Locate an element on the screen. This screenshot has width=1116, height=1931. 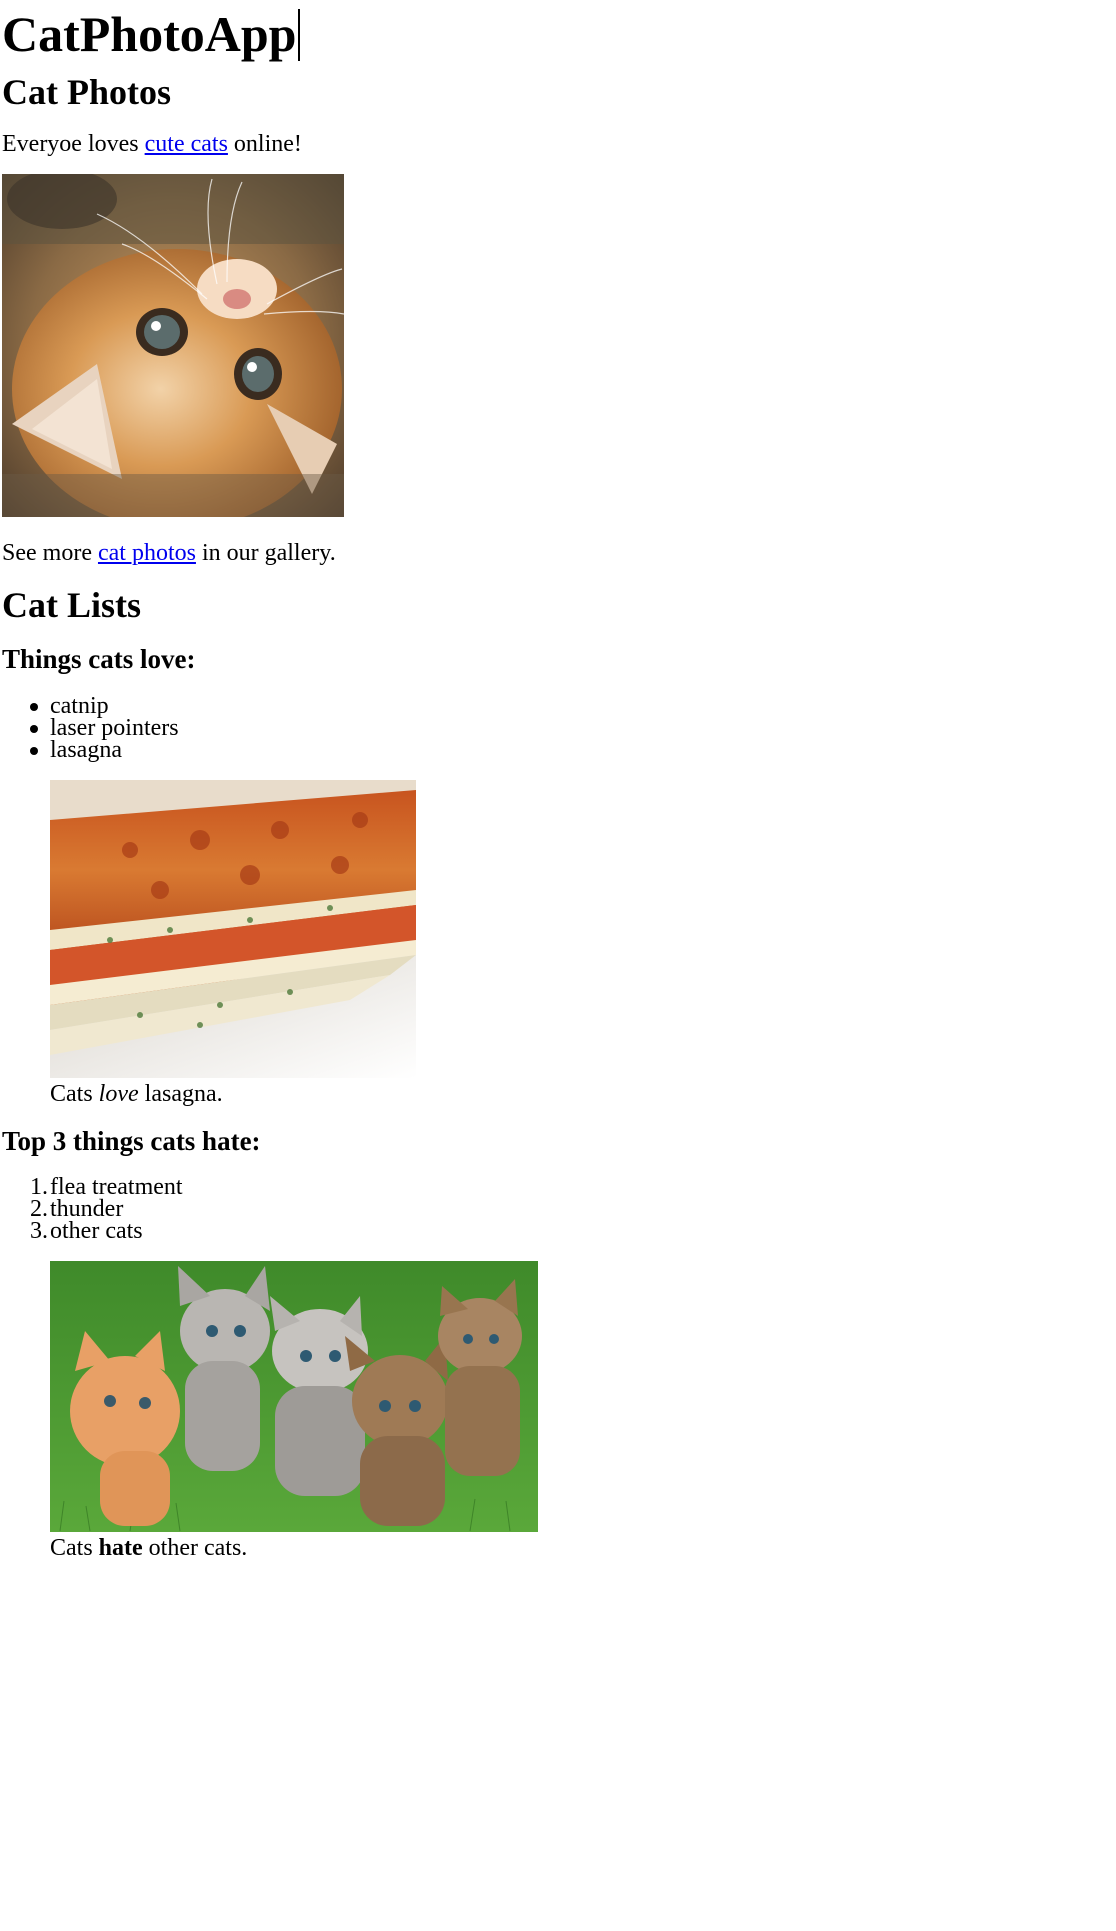
lasagna-photo is located at coordinates (233, 929).